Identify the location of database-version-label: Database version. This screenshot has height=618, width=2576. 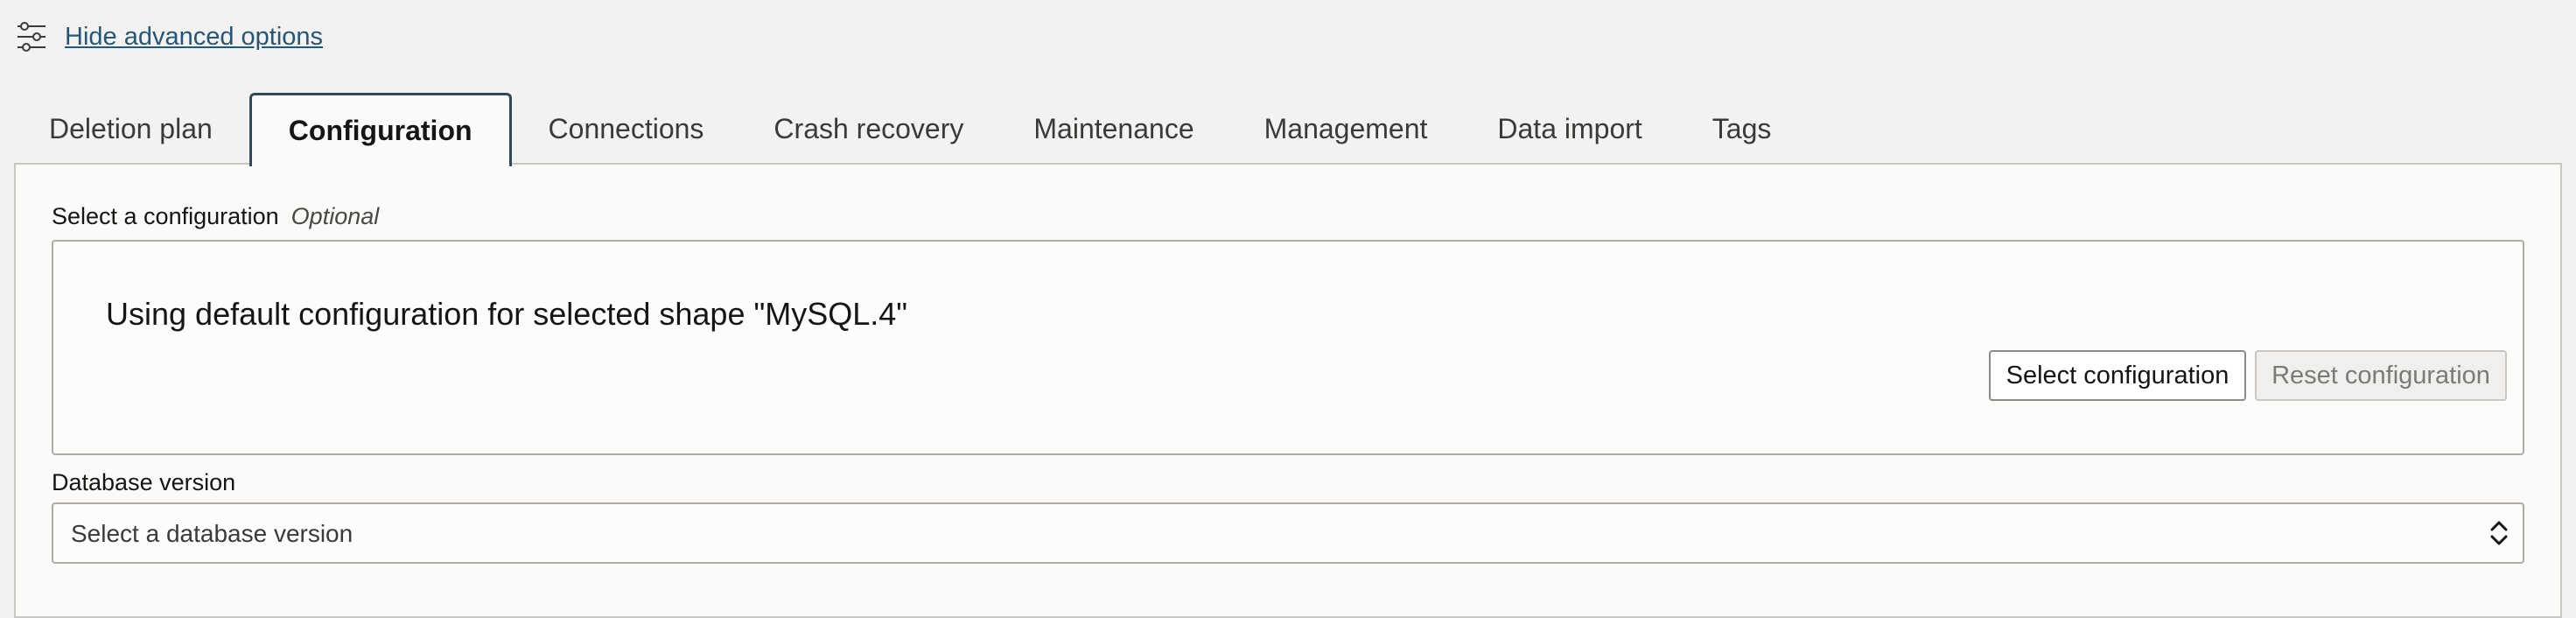
(144, 482).